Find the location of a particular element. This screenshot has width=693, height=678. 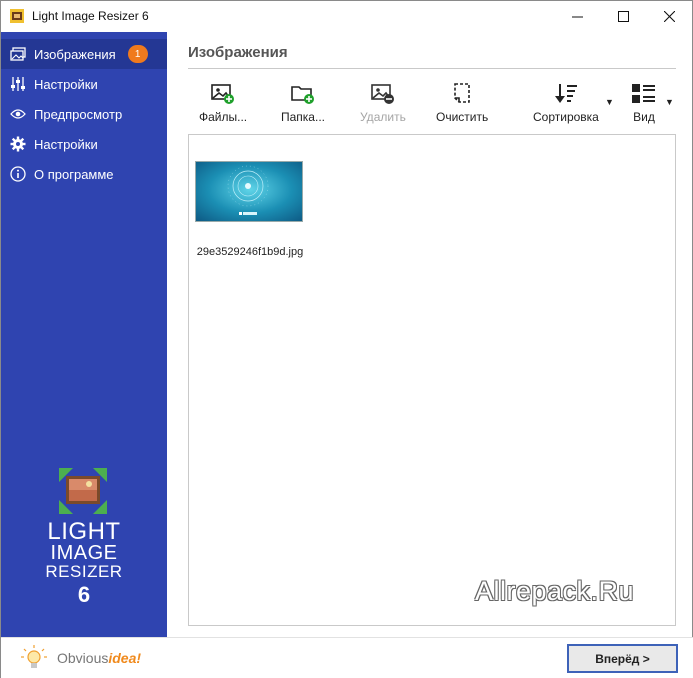

next-button: Вперёд > is located at coordinates (622, 658).